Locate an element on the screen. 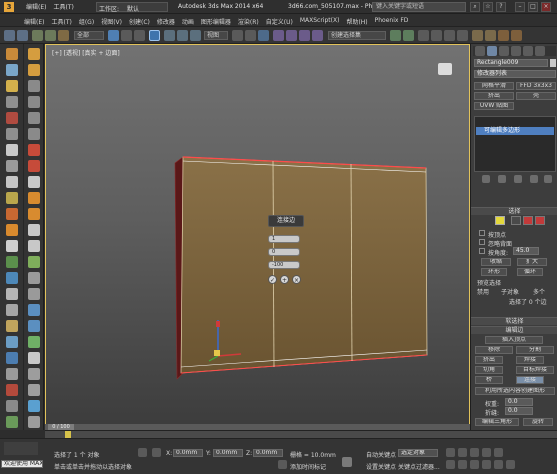 The height and width of the screenshot is (474, 557). turn-button: 旋转 is located at coordinates (538, 422).